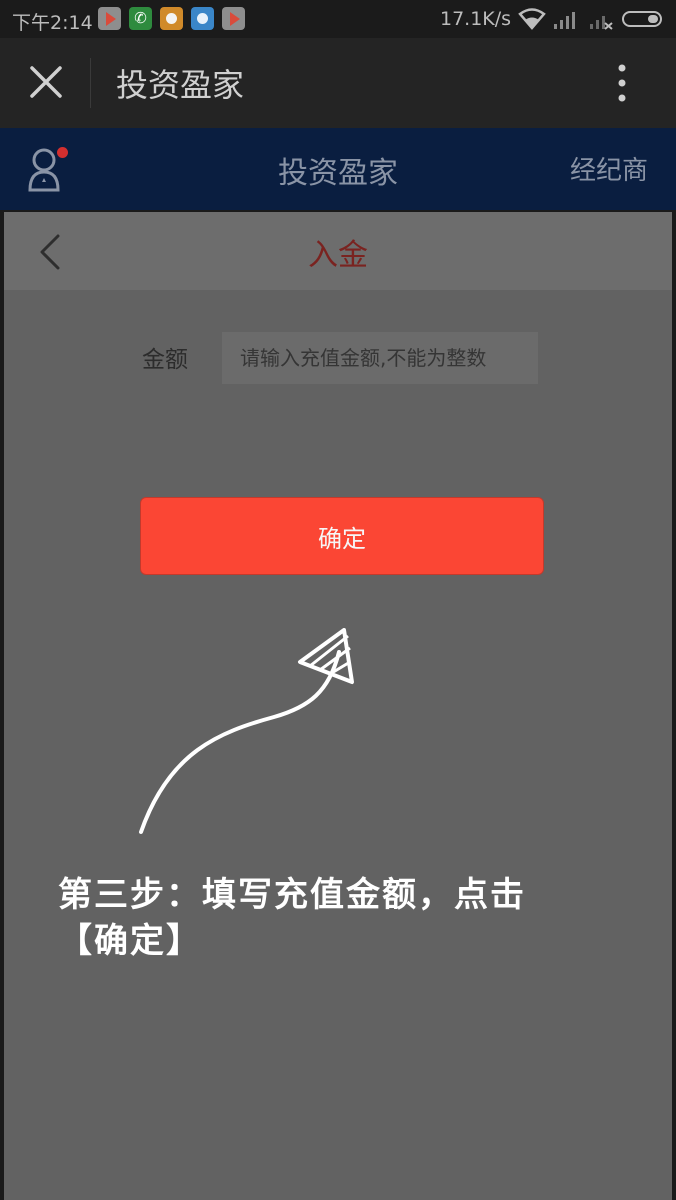 Image resolution: width=676 pixels, height=1200 pixels. Describe the element at coordinates (292, 895) in the screenshot. I see `tutorial-line-1: 第三步：填写充值金额，点击` at that location.